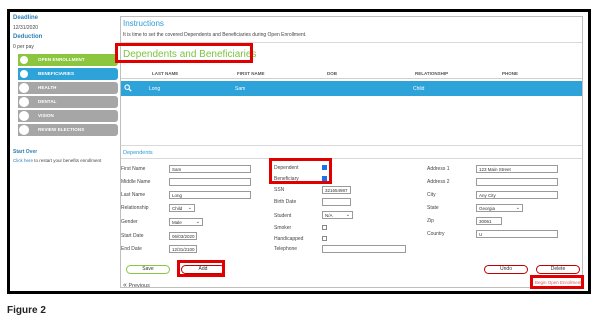 Image resolution: width=611 pixels, height=328 pixels. What do you see at coordinates (23, 160) in the screenshot?
I see `restart-link: Click here` at bounding box center [23, 160].